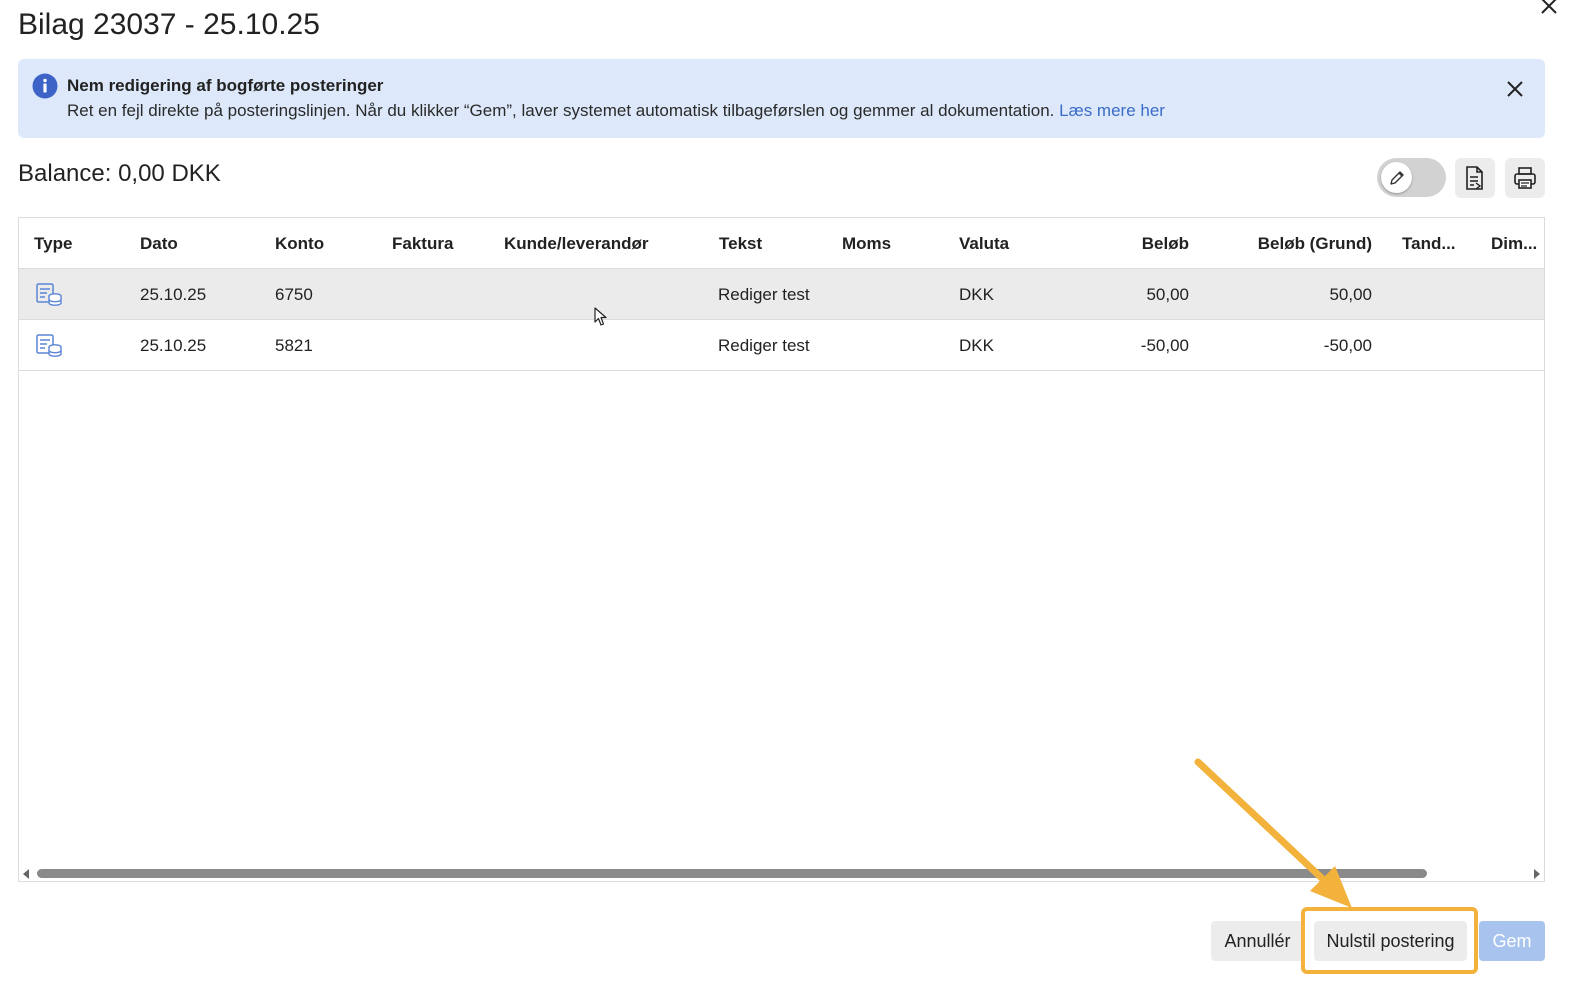 The width and height of the screenshot is (1581, 996). I want to click on cell-belob-grund: 50,00, so click(1285, 294).